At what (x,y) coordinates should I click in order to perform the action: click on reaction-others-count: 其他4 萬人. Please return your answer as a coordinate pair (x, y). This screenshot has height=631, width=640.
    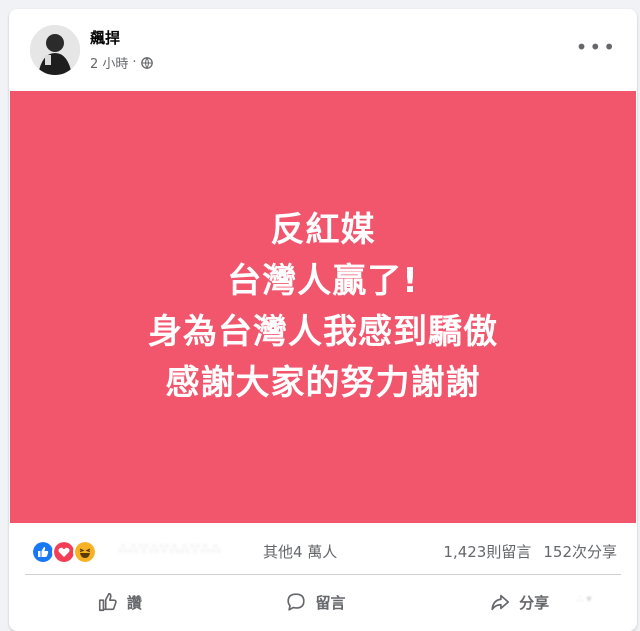
    Looking at the image, I should click on (300, 551).